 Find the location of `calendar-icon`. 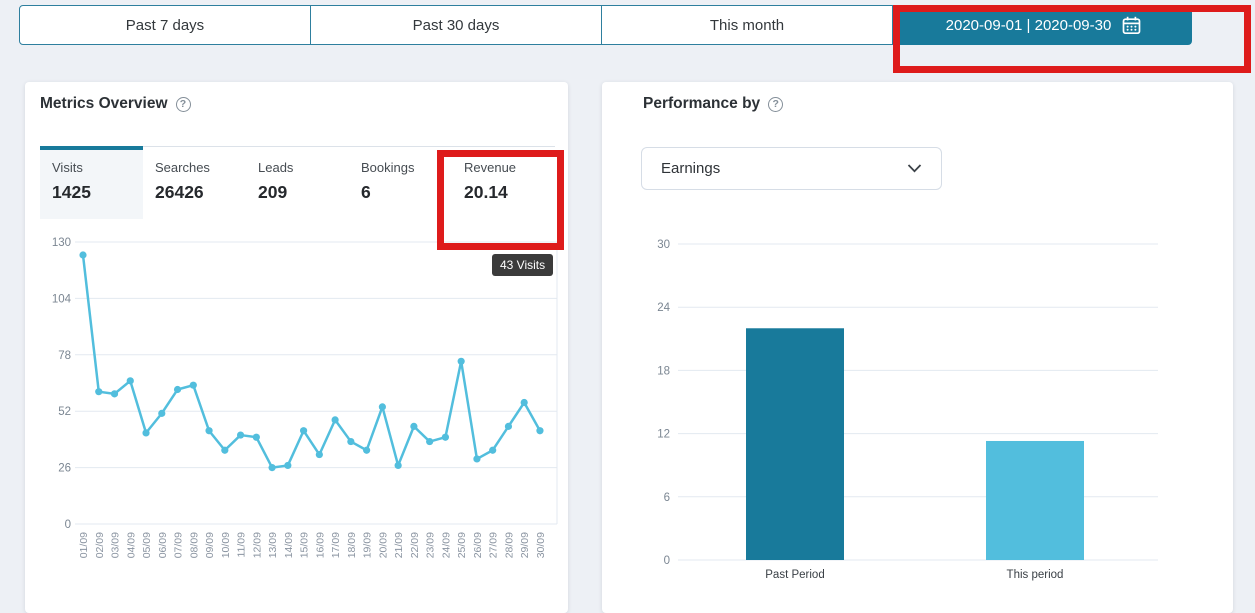

calendar-icon is located at coordinates (1131, 25).